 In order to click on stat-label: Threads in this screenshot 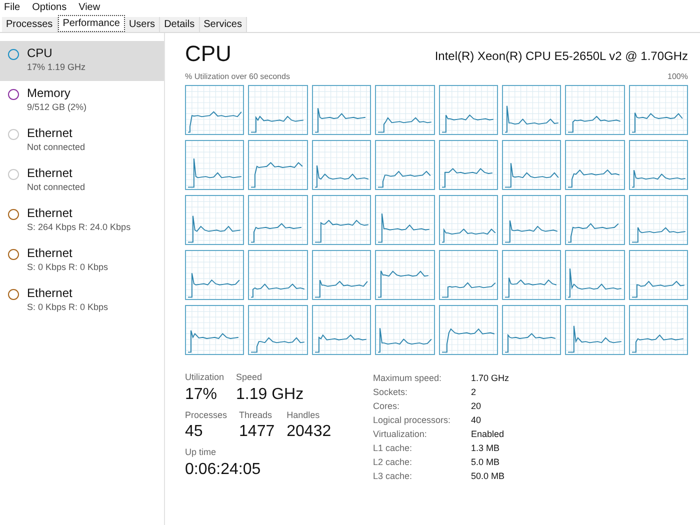, I will do `click(256, 415)`.